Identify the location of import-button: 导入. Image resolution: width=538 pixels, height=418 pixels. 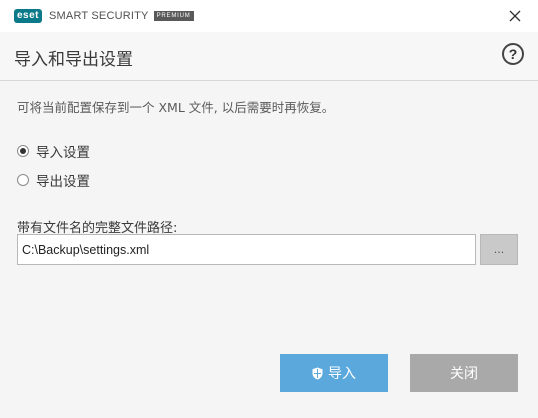
(334, 373).